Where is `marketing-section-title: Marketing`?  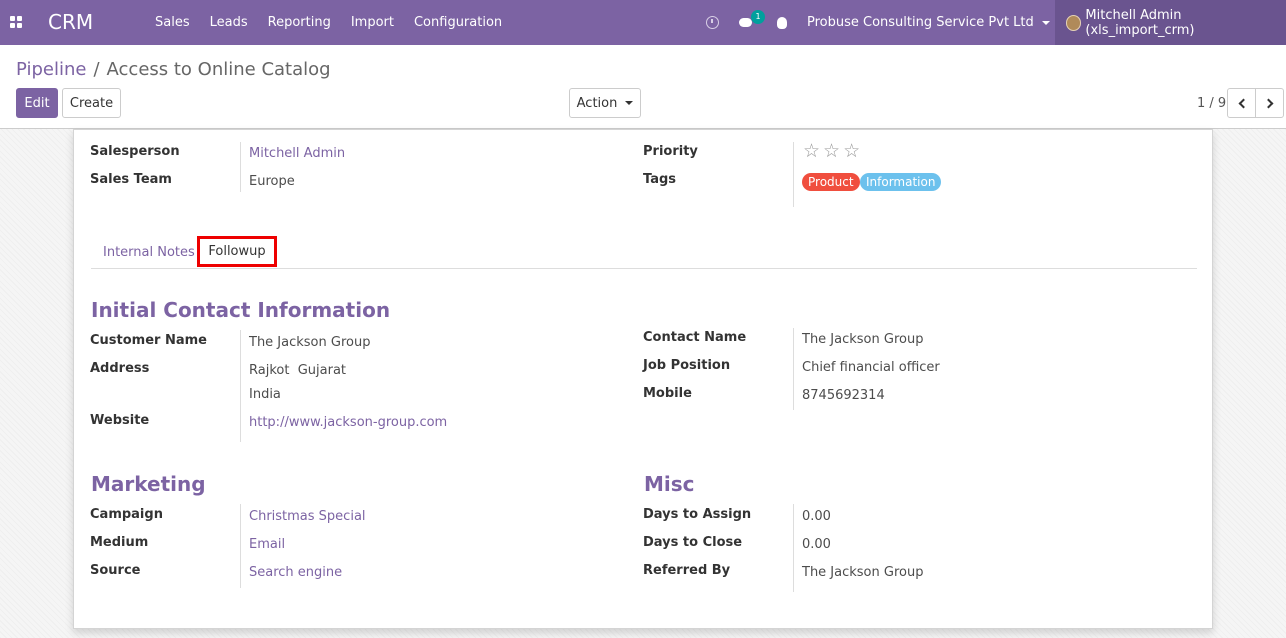
marketing-section-title: Marketing is located at coordinates (148, 484).